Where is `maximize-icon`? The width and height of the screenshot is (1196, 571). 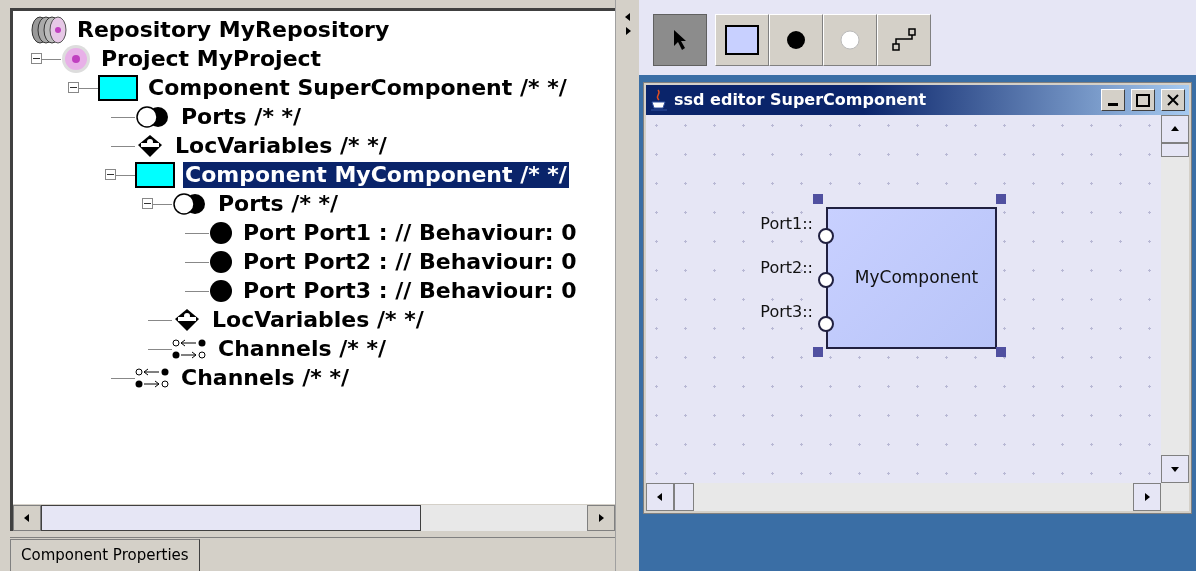
maximize-icon is located at coordinates (1143, 100).